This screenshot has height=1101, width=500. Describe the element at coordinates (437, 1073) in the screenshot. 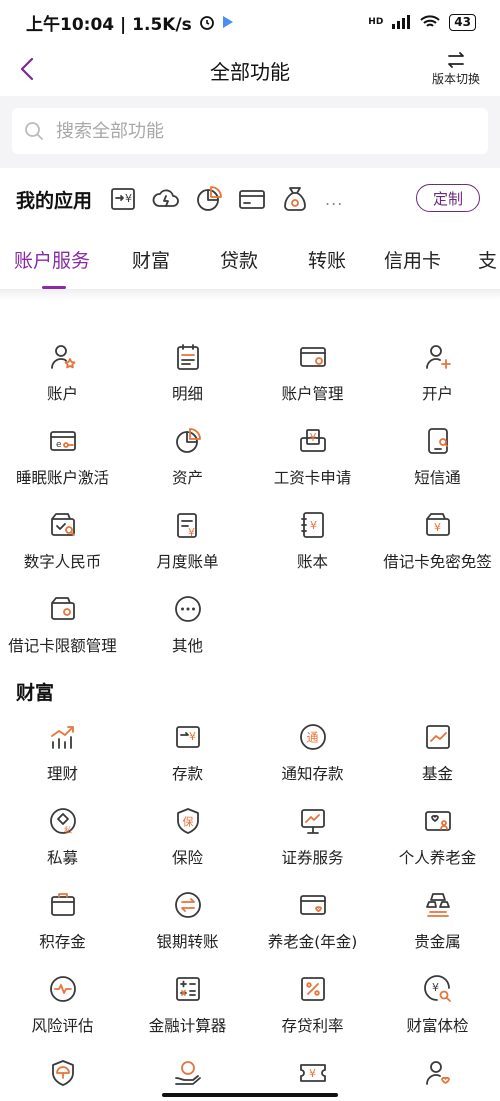

I see `user-heart-icon` at that location.